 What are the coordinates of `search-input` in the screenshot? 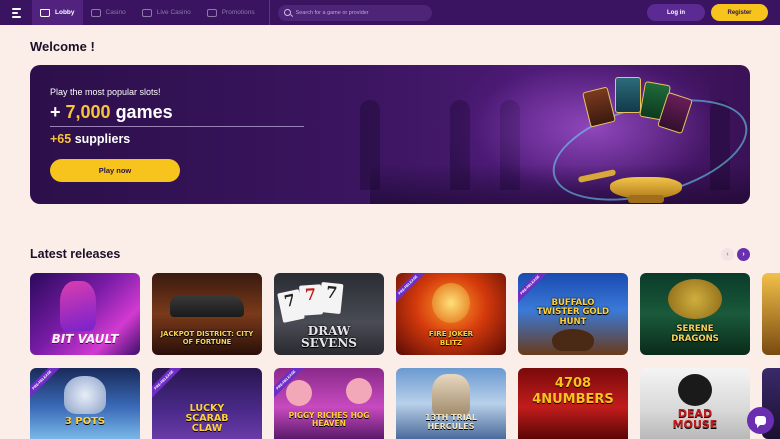 It's located at (360, 12).